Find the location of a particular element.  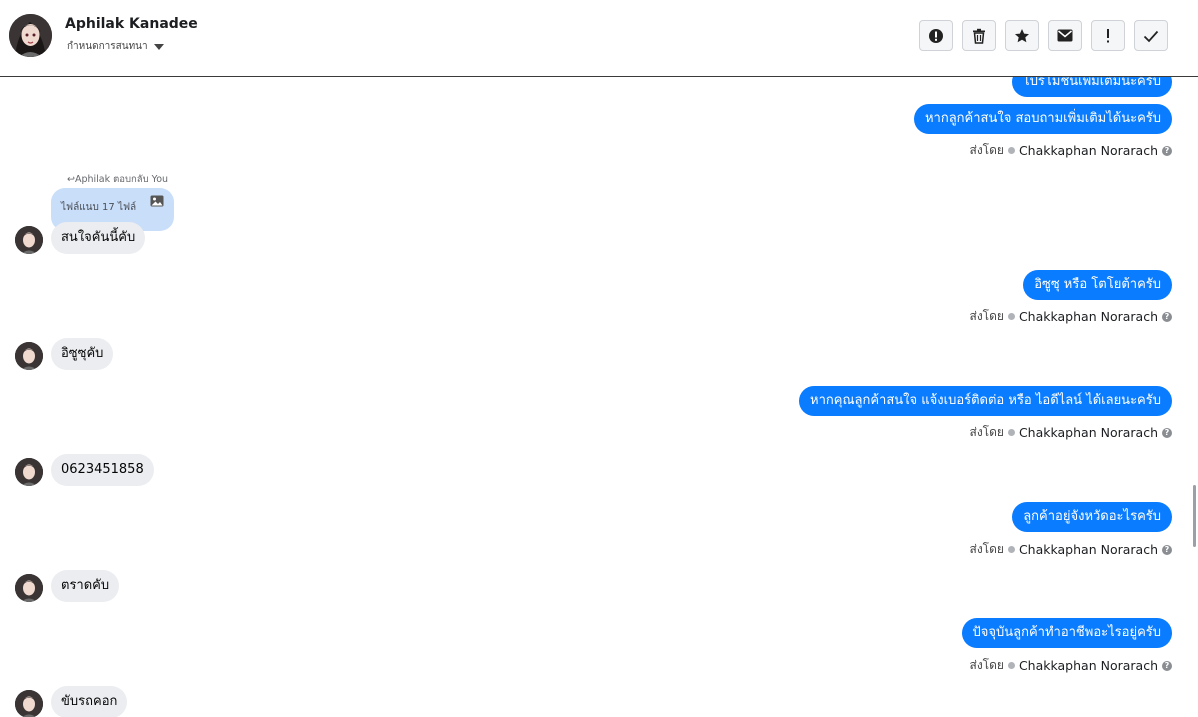

incoming-message: 0623451858 is located at coordinates (102, 470).